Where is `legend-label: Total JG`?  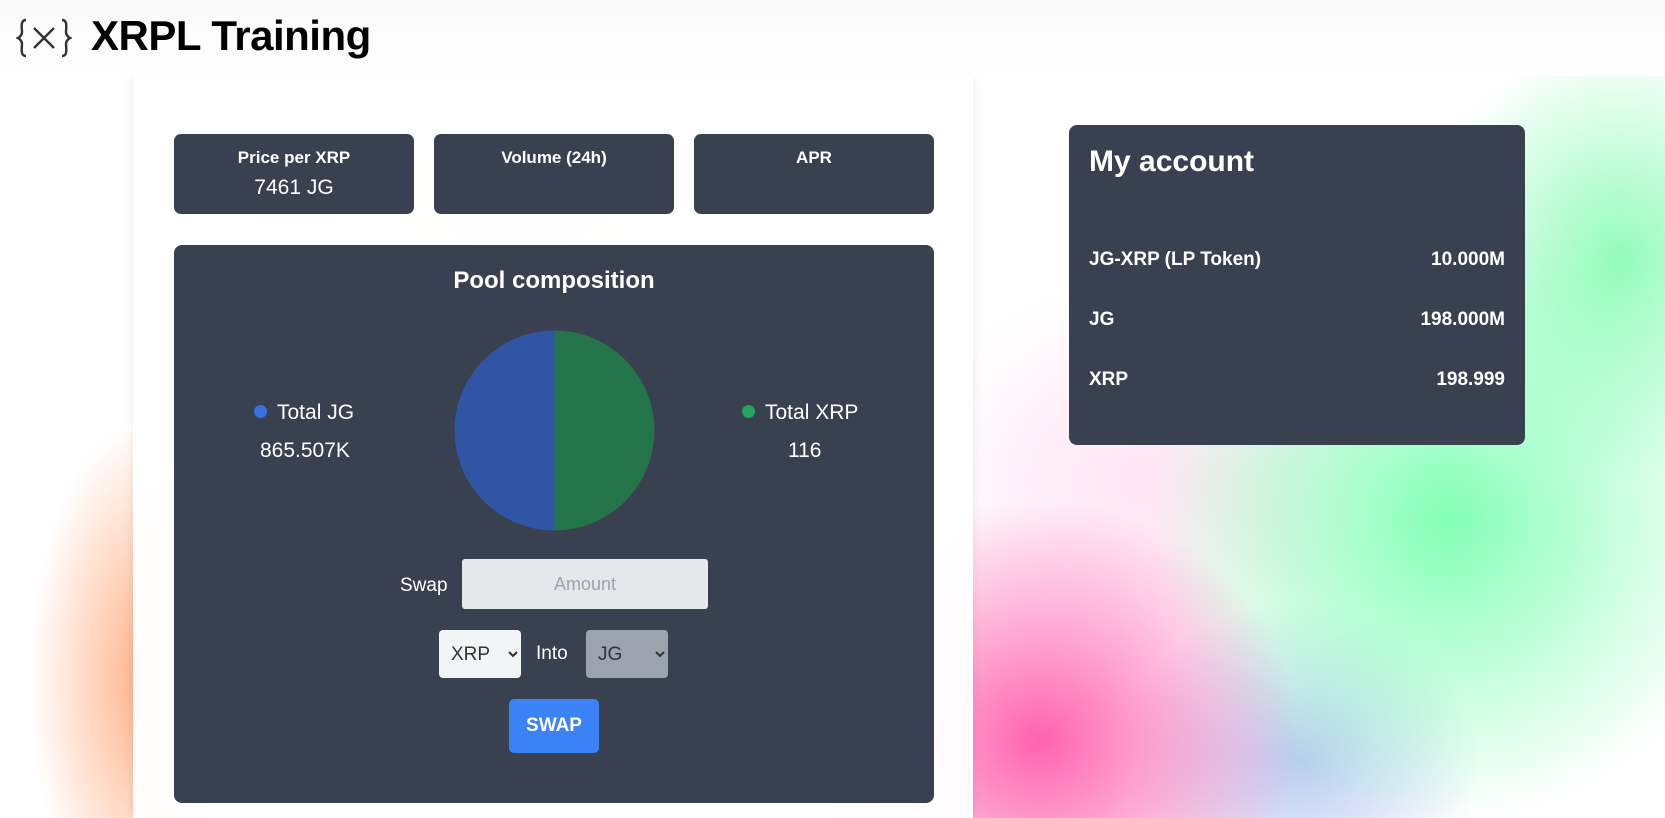
legend-label: Total JG is located at coordinates (316, 412).